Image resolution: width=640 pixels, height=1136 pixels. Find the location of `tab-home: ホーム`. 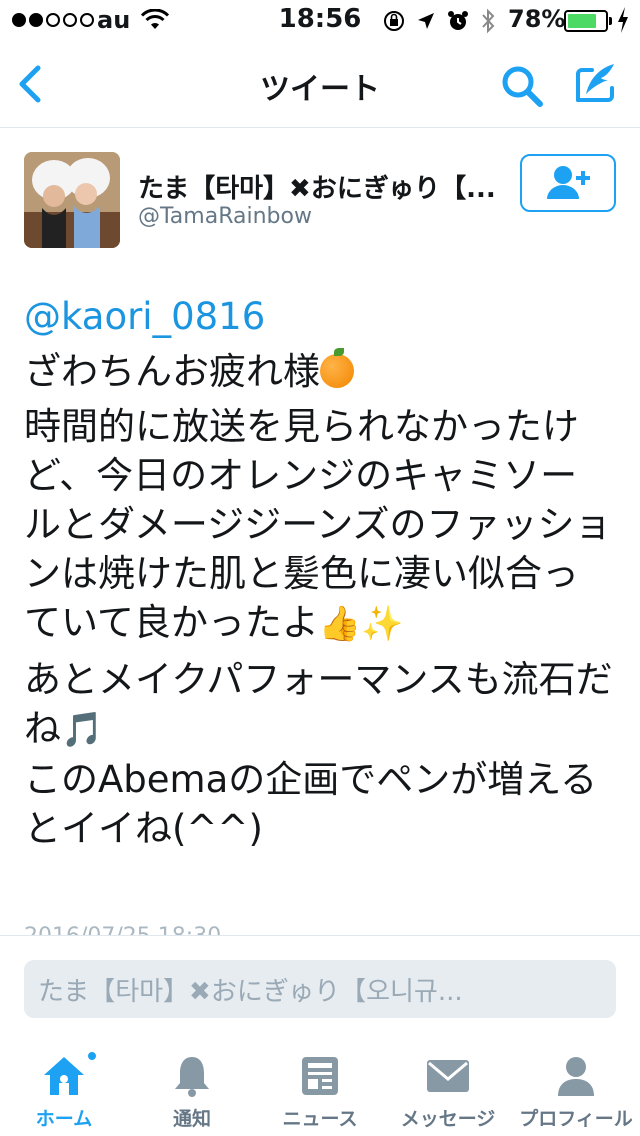

tab-home: ホーム is located at coordinates (64, 1088).